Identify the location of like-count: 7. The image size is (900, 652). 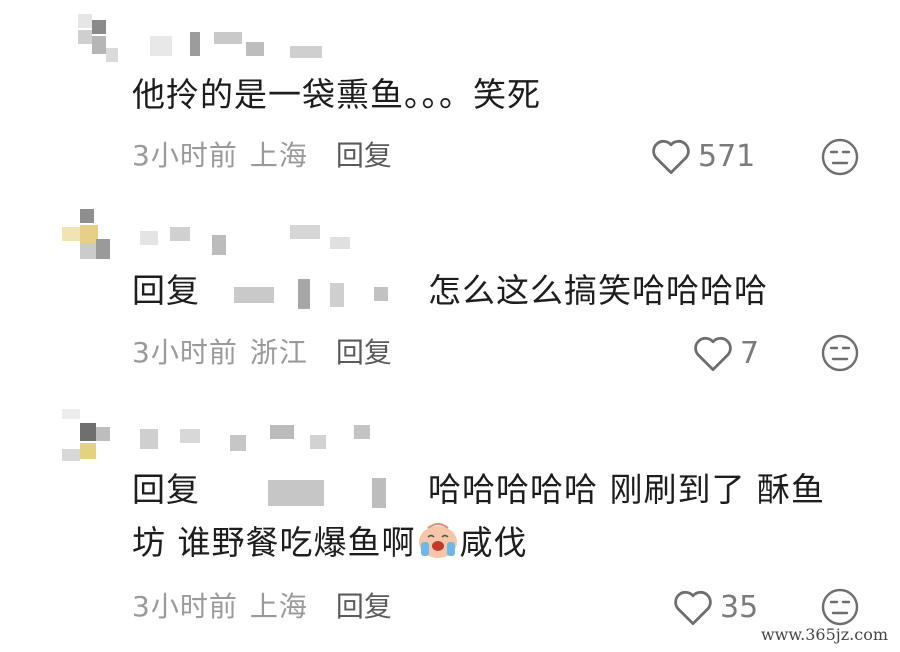
(750, 353).